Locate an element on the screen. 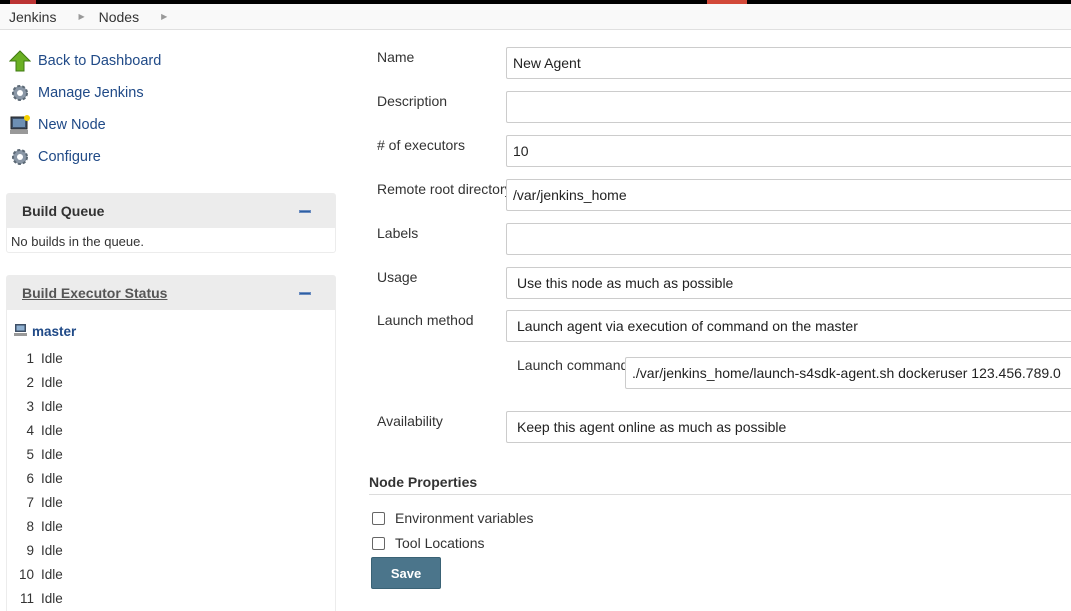 This screenshot has width=1071, height=611. breadcrumb: Jenkins ▶ Nodes ▶ is located at coordinates (535, 17).